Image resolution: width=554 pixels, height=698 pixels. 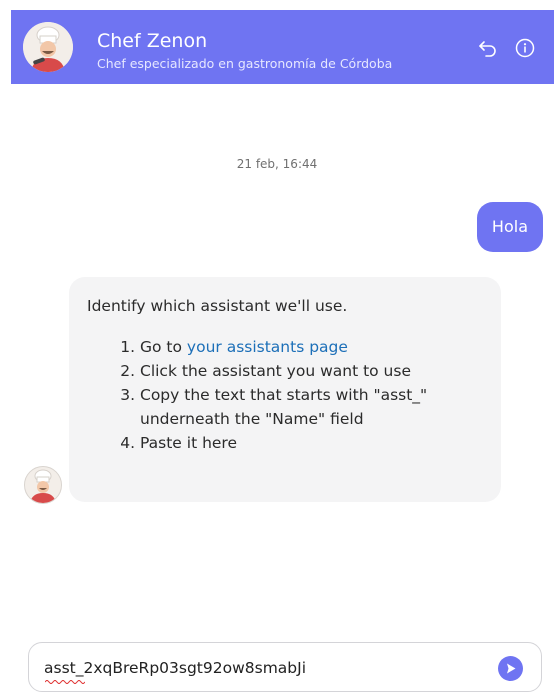 I want to click on send-button, so click(x=510, y=668).